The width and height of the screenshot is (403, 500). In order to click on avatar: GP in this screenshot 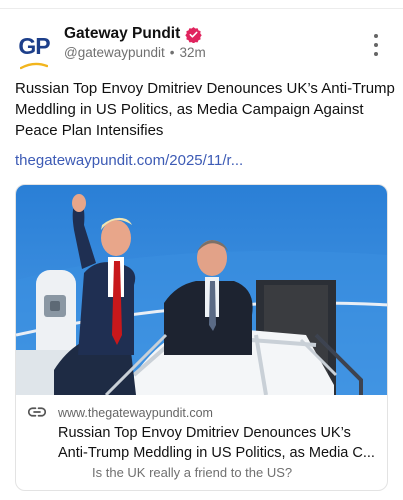, I will do `click(34, 49)`.